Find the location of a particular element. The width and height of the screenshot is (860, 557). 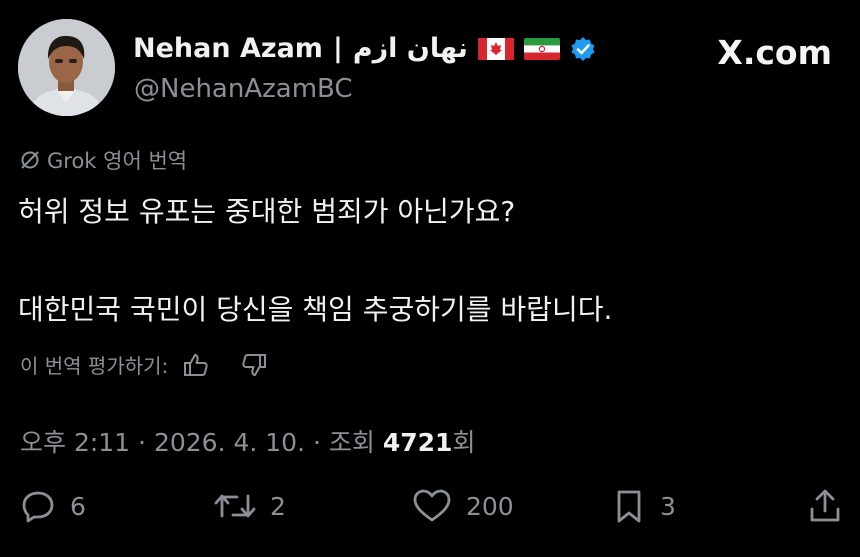

reply-button: 6 is located at coordinates (53, 506).